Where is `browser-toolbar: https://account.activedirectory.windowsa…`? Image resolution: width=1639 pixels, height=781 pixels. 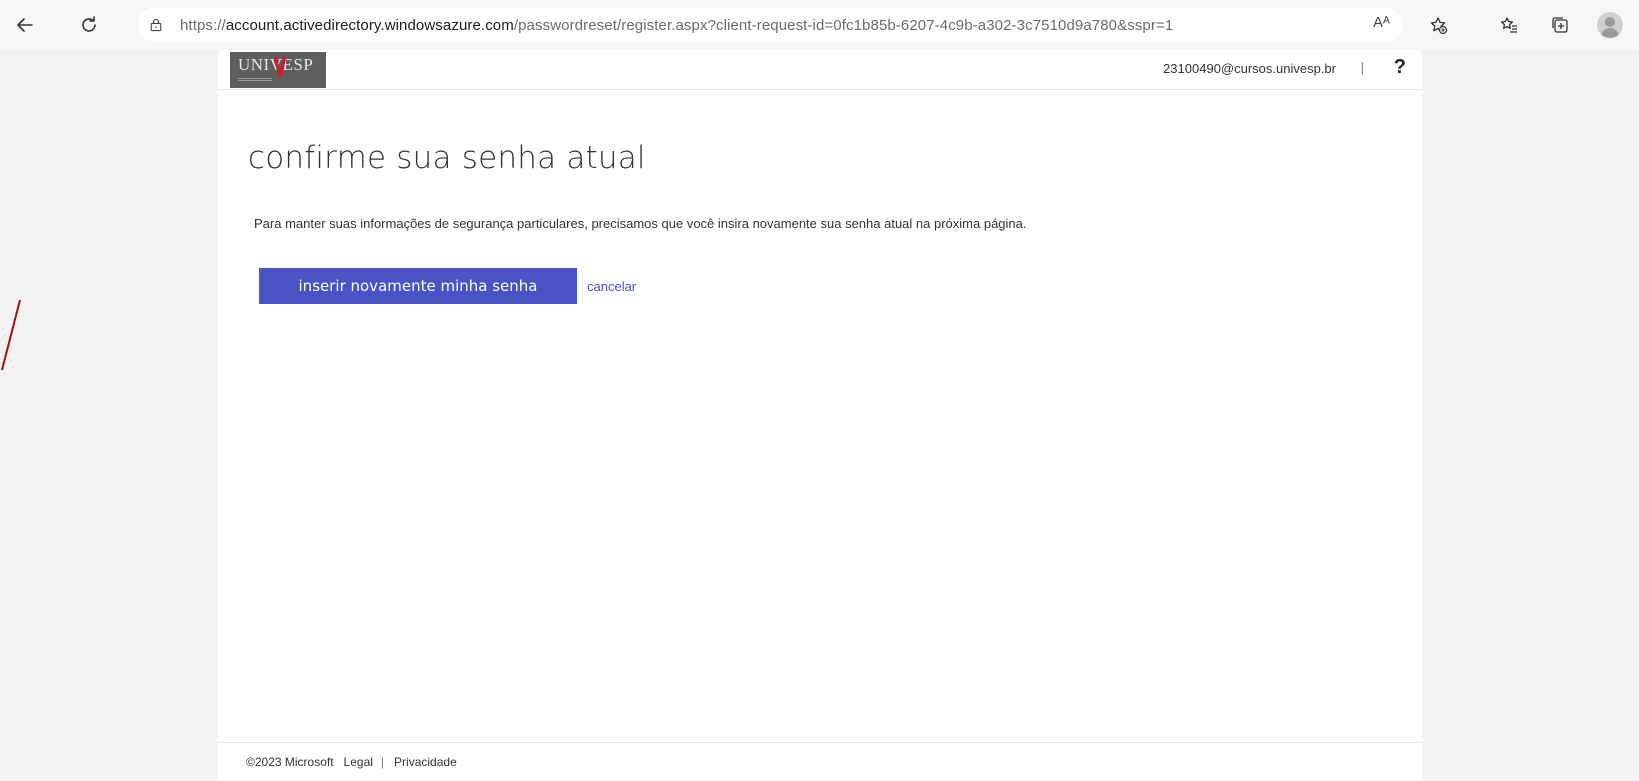
browser-toolbar: https://account.activedirectory.windowsa… is located at coordinates (819, 25).